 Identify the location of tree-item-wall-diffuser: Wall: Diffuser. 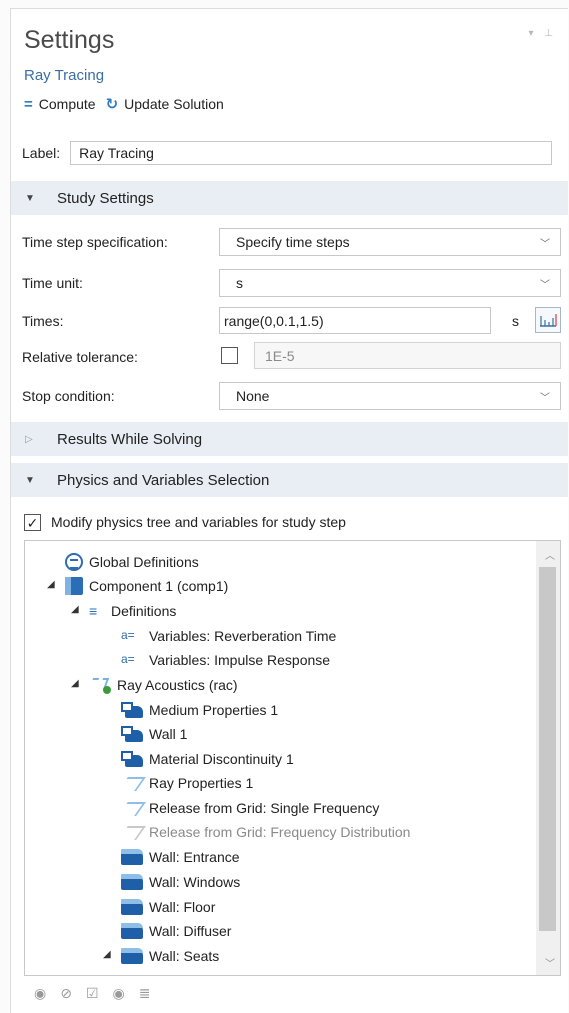
(176, 931).